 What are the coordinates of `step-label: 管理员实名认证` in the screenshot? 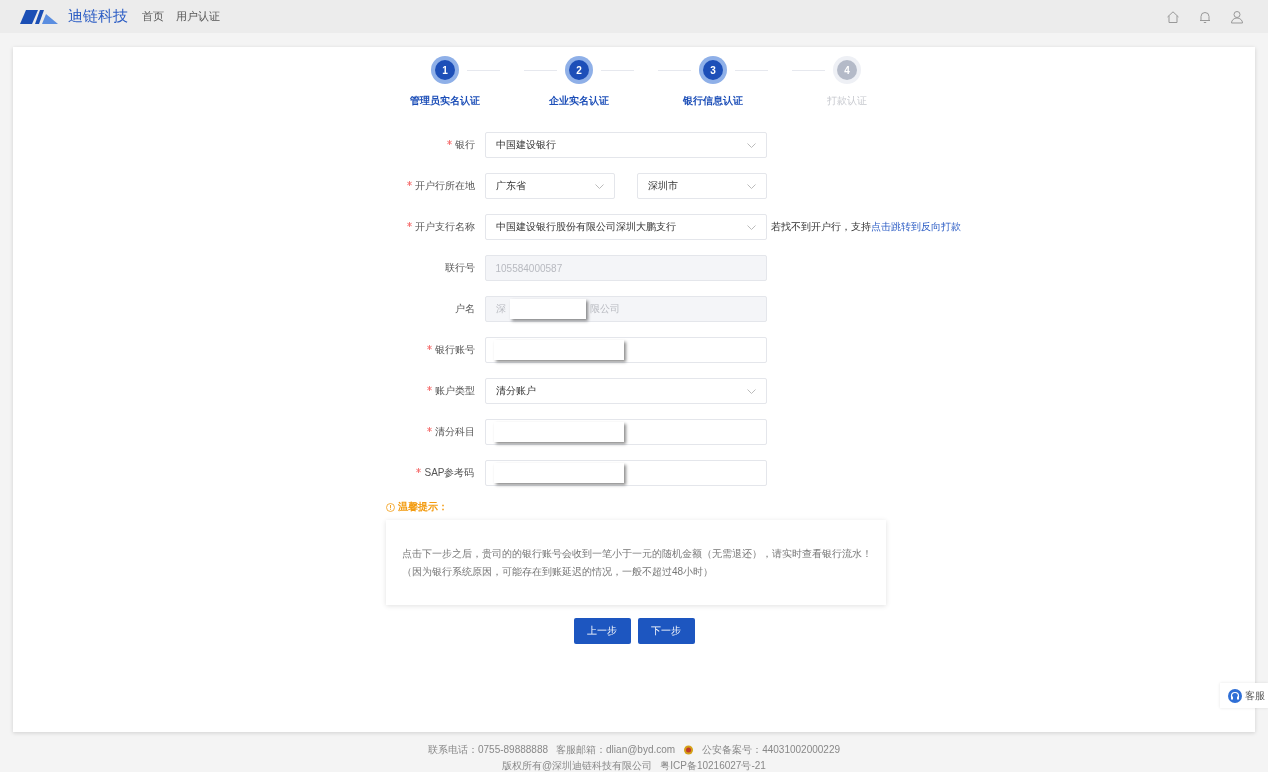 It's located at (445, 101).